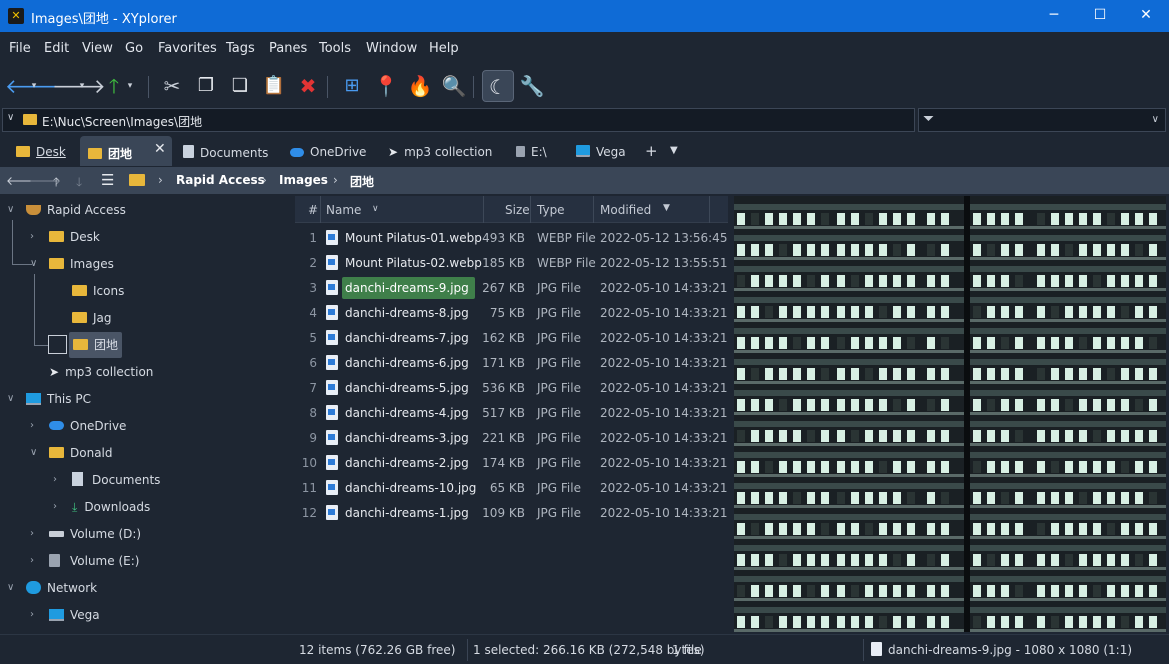  I want to click on tree-onedrive: › OneDrive, so click(78, 426).